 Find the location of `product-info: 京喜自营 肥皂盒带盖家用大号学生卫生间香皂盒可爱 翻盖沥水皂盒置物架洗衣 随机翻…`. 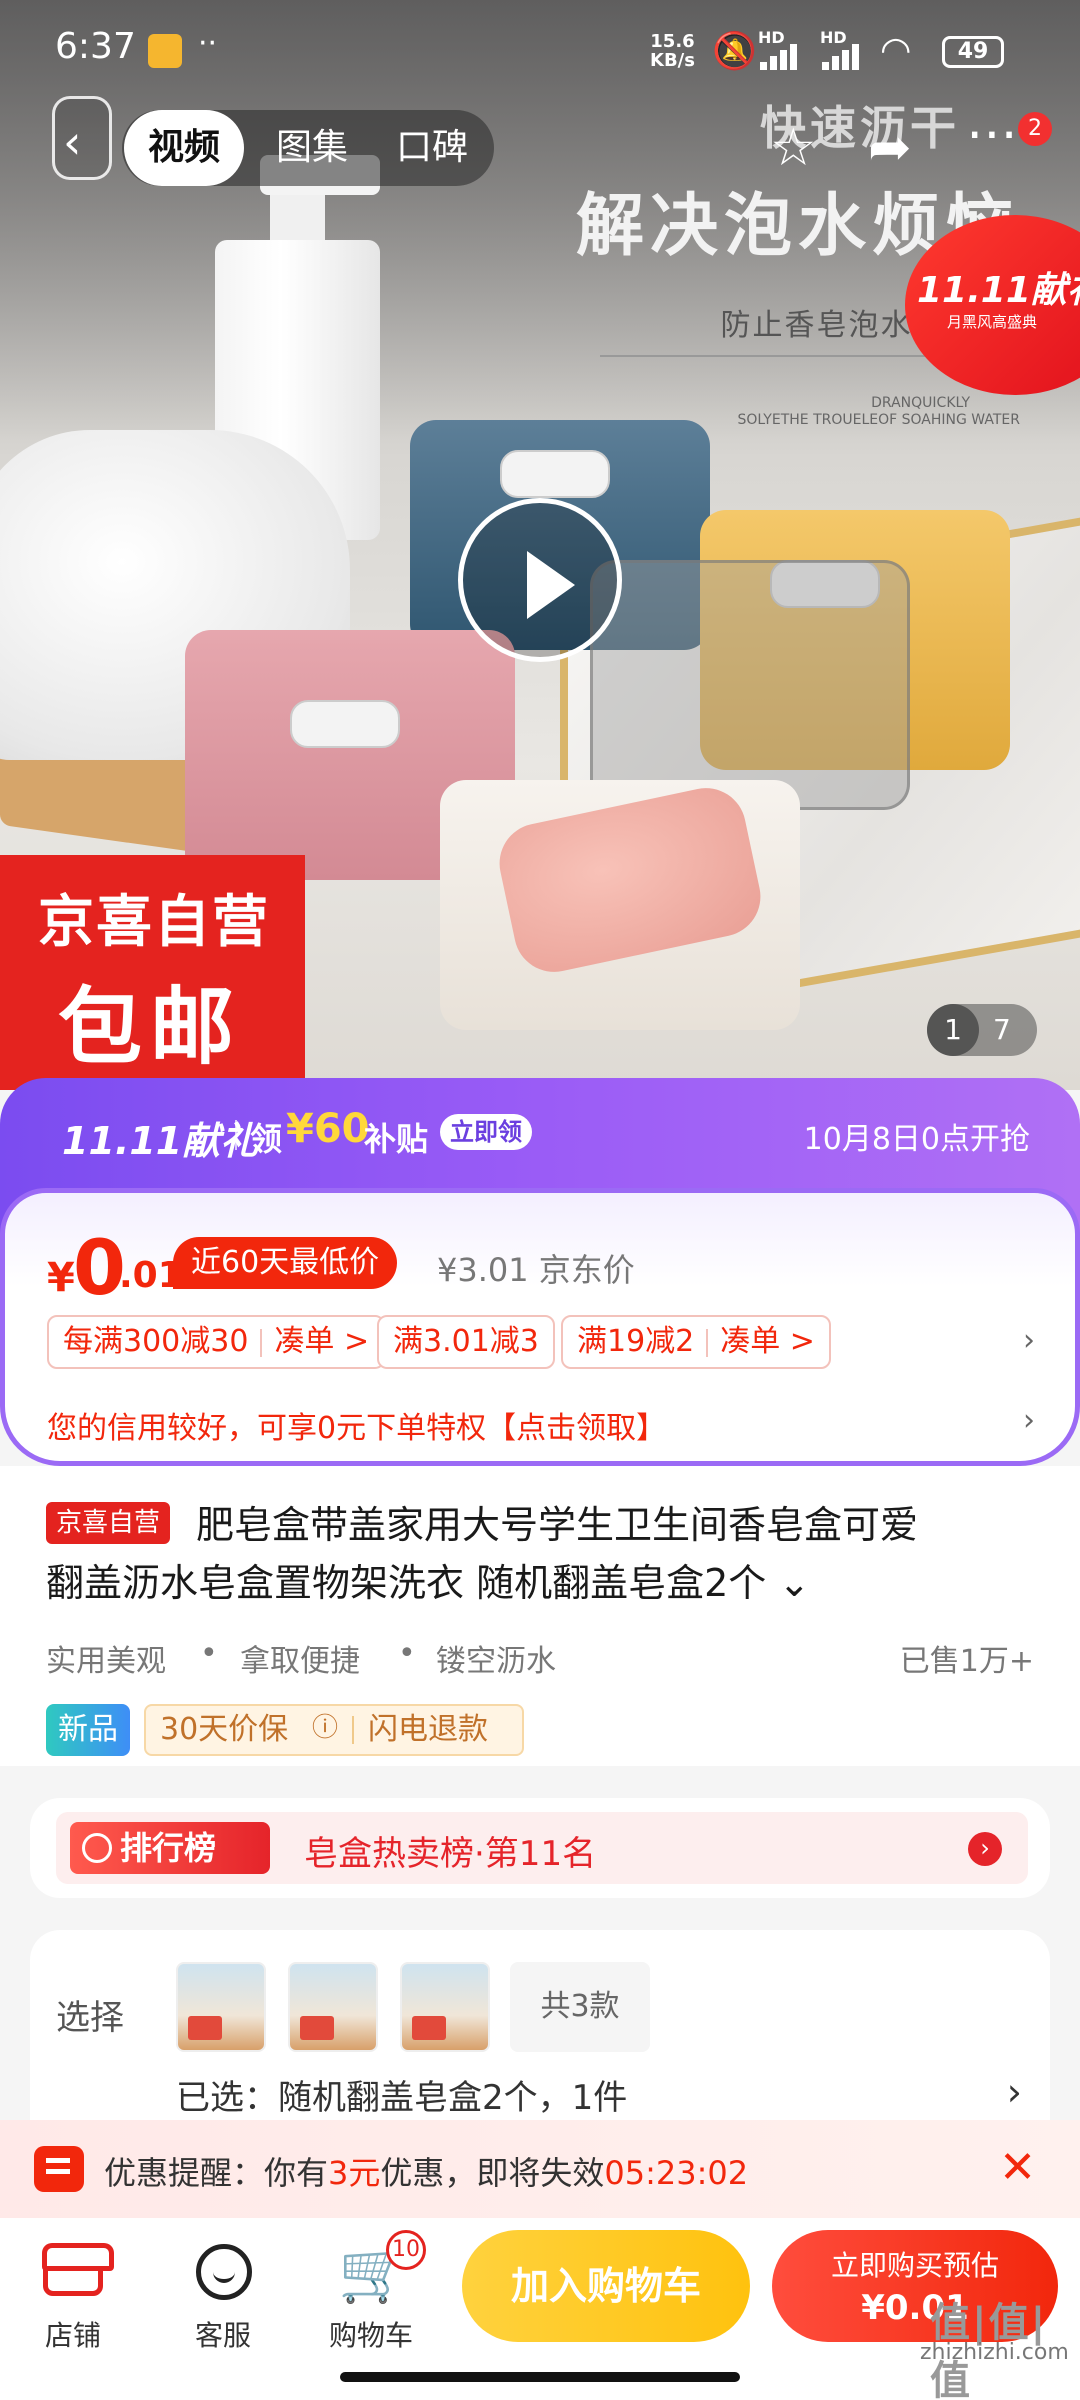

product-info: 京喜自营 肥皂盒带盖家用大号学生卫生间香皂盒可爱 翻盖沥水皂盒置物架洗衣 随机翻… is located at coordinates (540, 1616).